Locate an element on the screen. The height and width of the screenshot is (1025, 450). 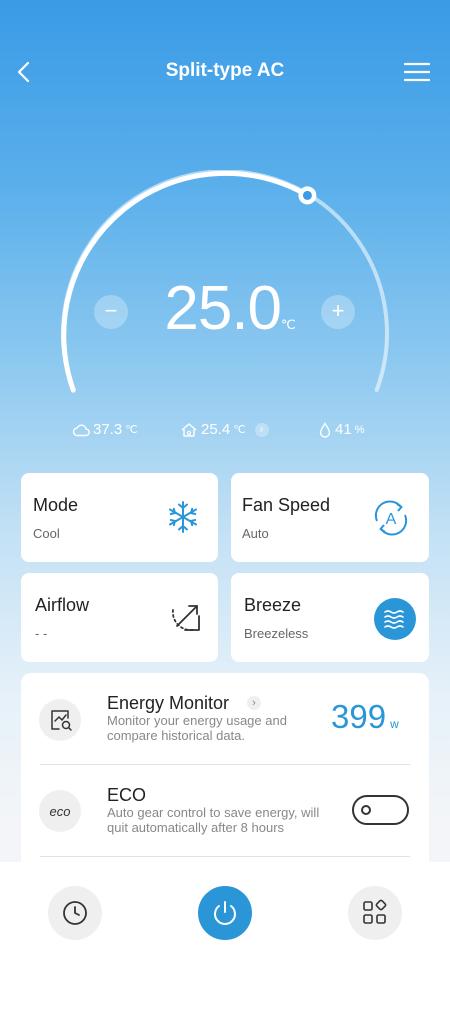
humidity: 41% is located at coordinates (341, 429).